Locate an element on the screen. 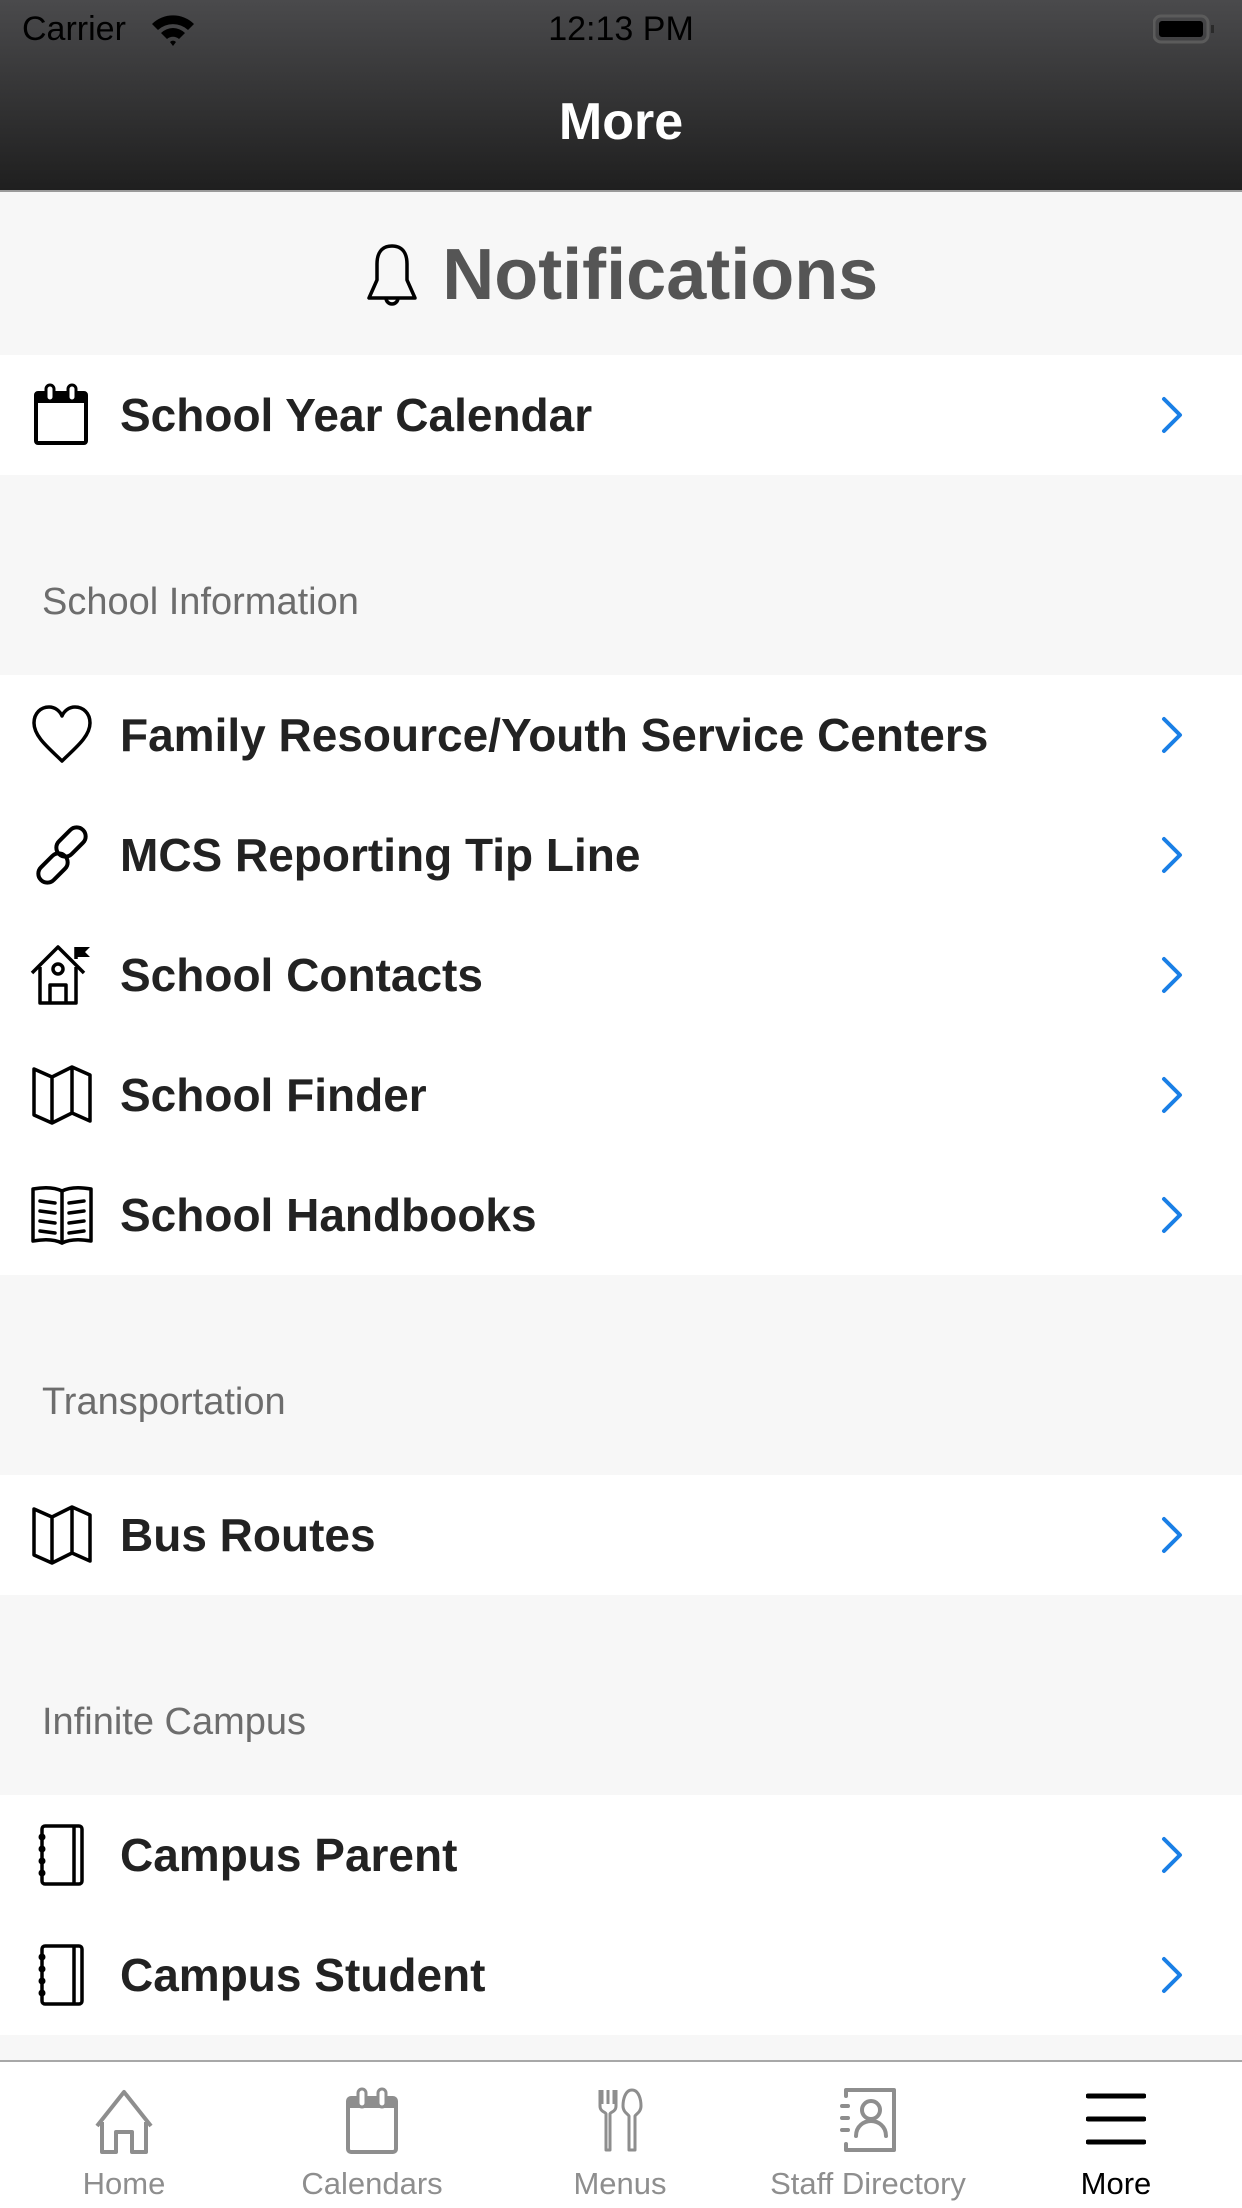 Image resolution: width=1242 pixels, height=2208 pixels. list-item-label: Campus Student is located at coordinates (303, 1975).